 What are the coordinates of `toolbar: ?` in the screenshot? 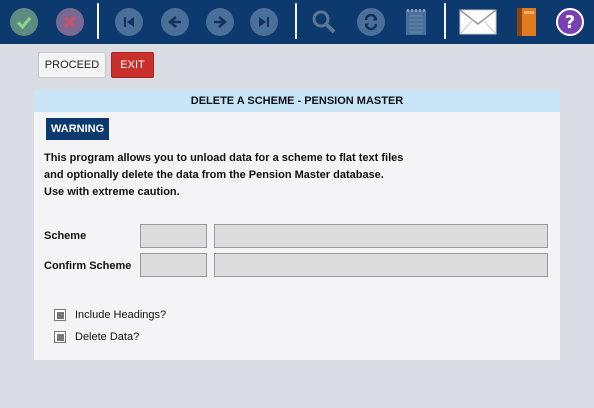 It's located at (297, 22).